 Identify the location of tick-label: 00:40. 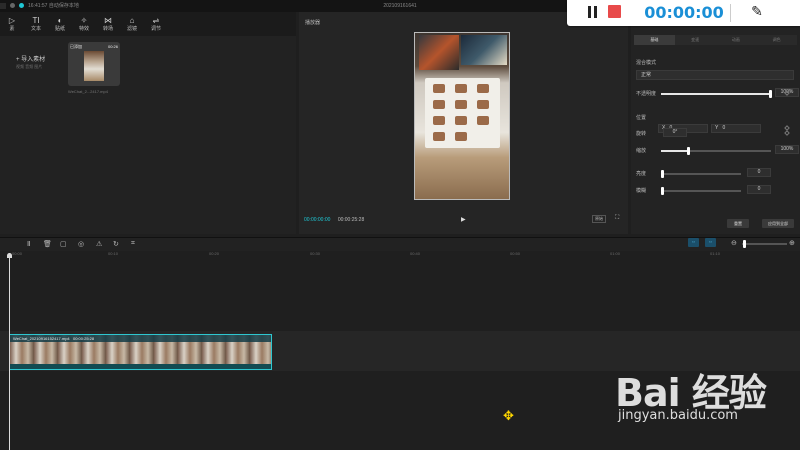
(415, 253).